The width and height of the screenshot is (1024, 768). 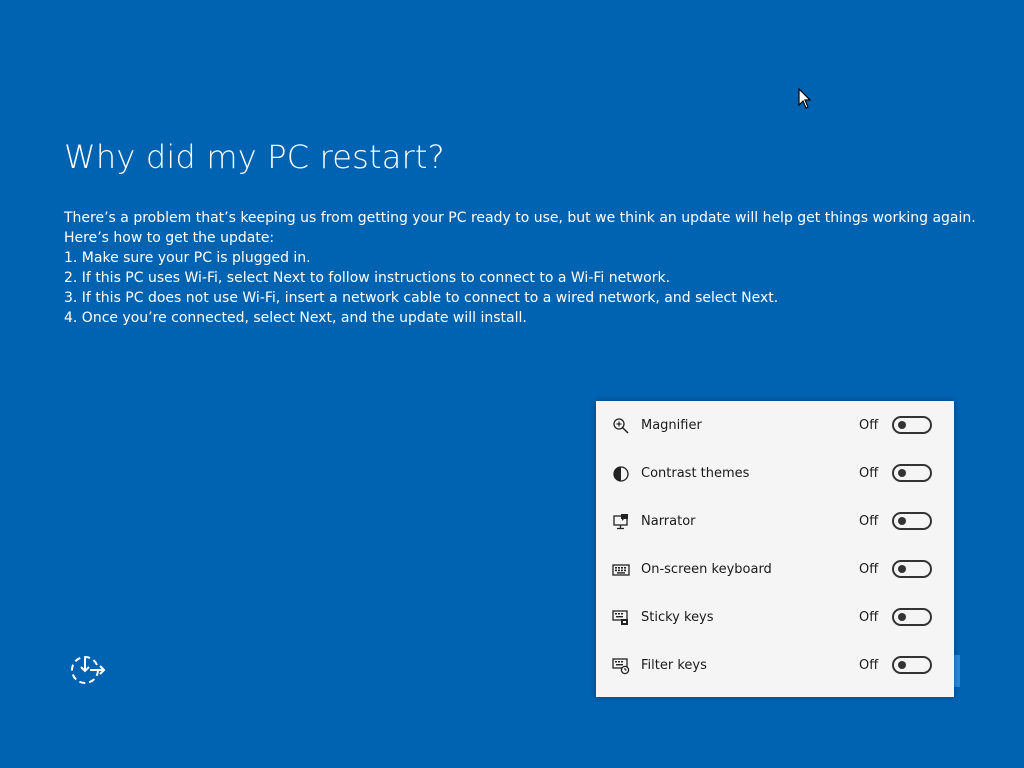 What do you see at coordinates (775, 619) in the screenshot?
I see `a11y-row-sticky-keys: Sticky keys Off` at bounding box center [775, 619].